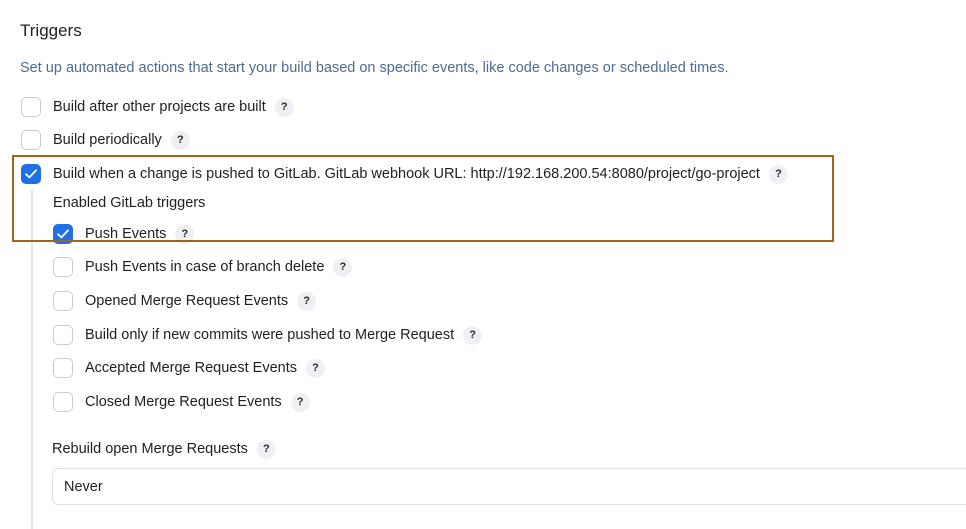 The height and width of the screenshot is (529, 966). I want to click on enabled-gitlab-triggers-label: Enabled GitLab triggers, so click(129, 203).